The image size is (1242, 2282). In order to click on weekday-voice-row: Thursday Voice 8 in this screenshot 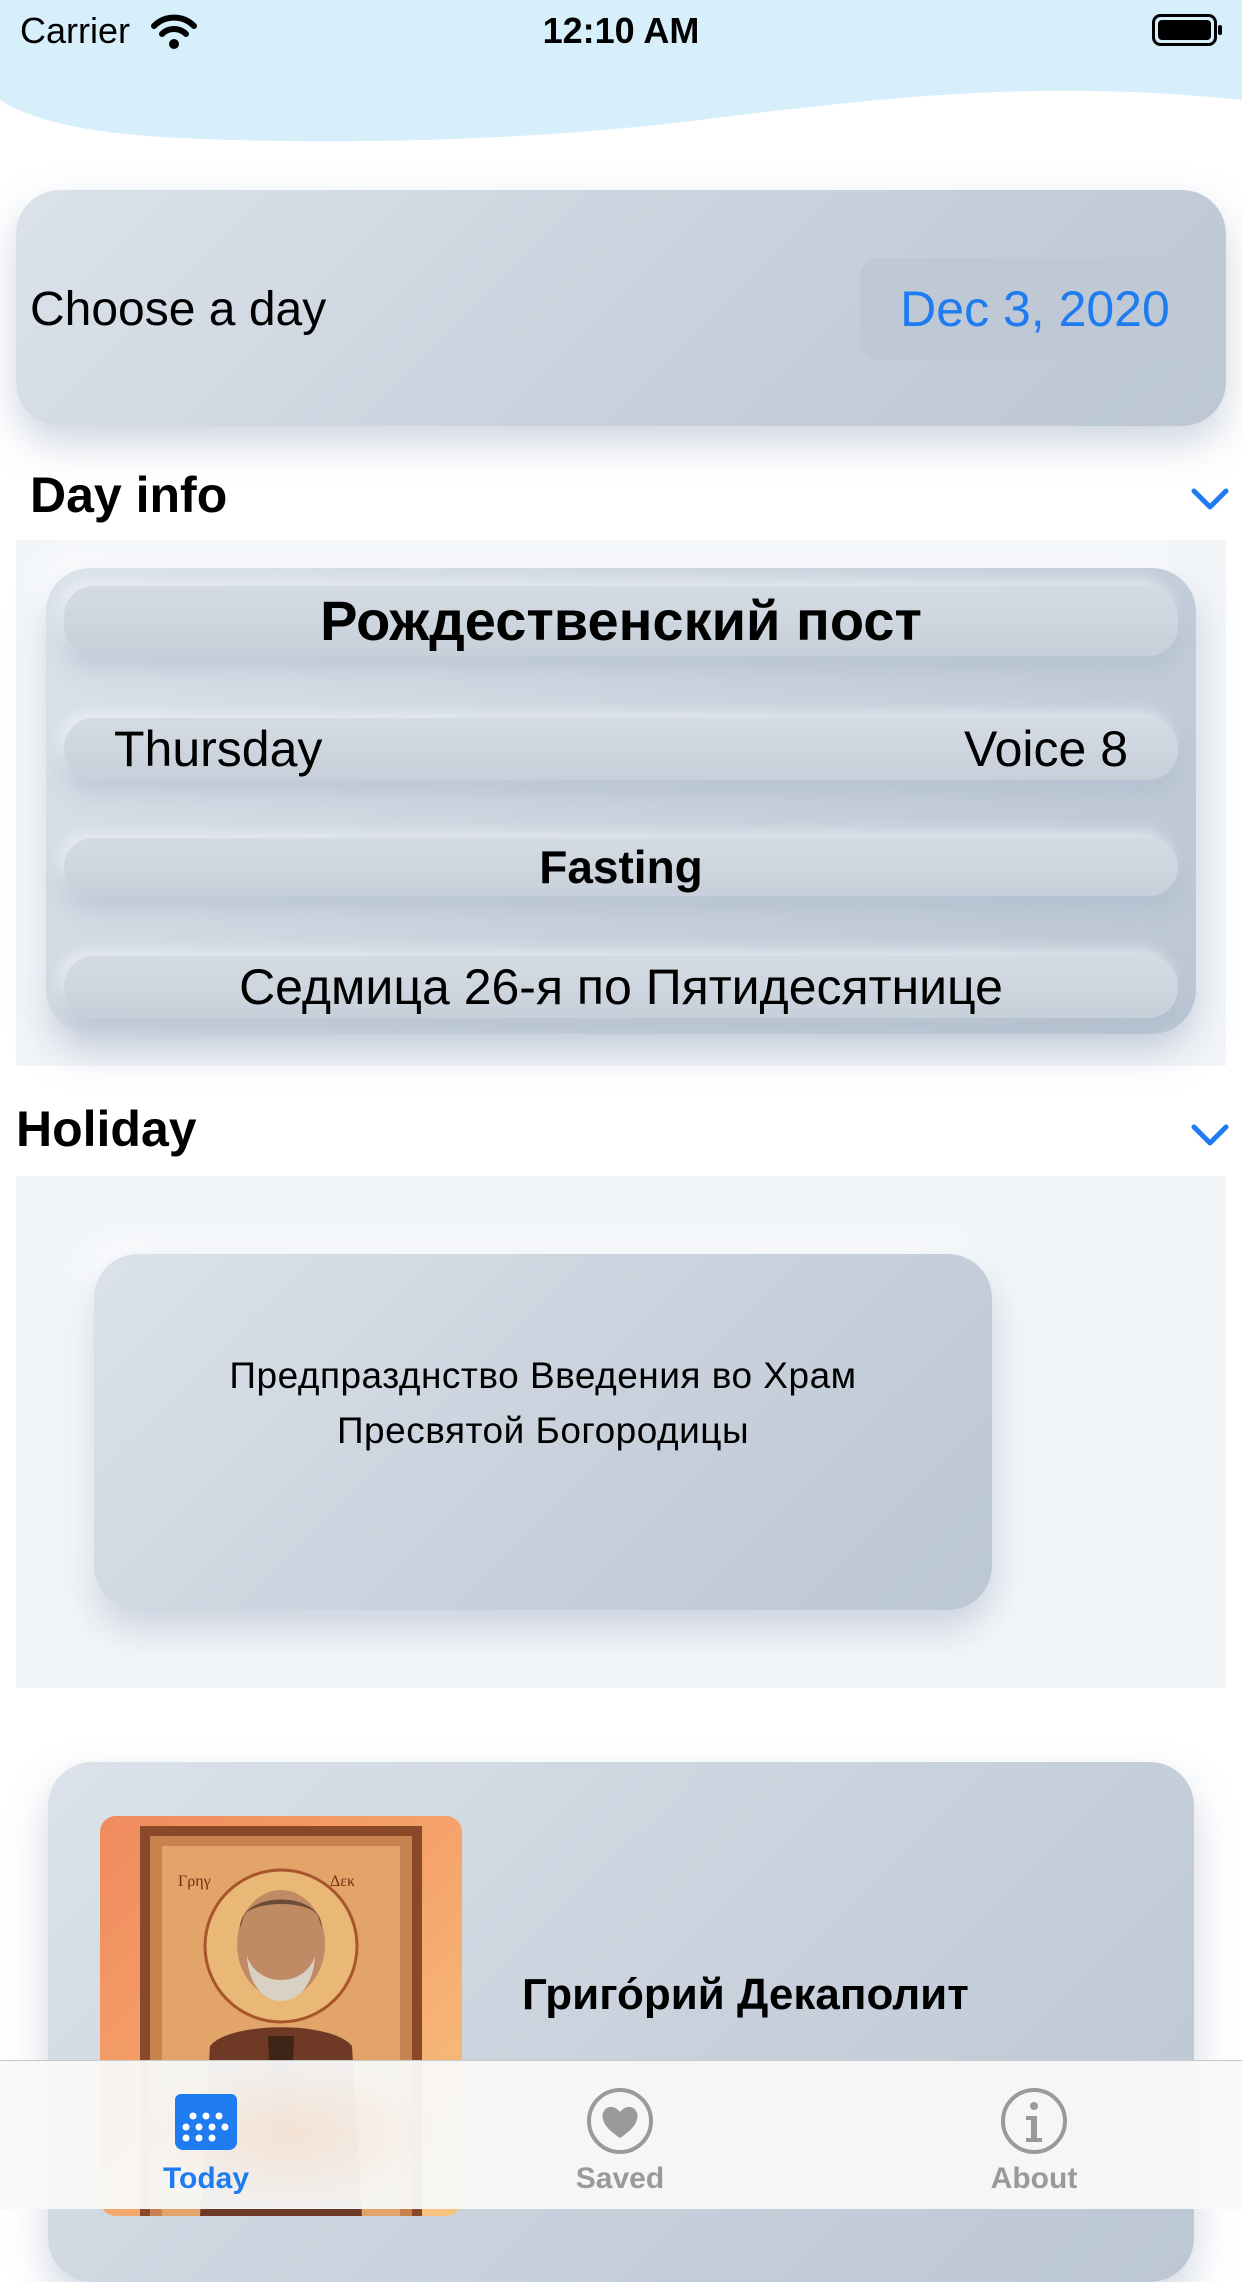, I will do `click(621, 749)`.